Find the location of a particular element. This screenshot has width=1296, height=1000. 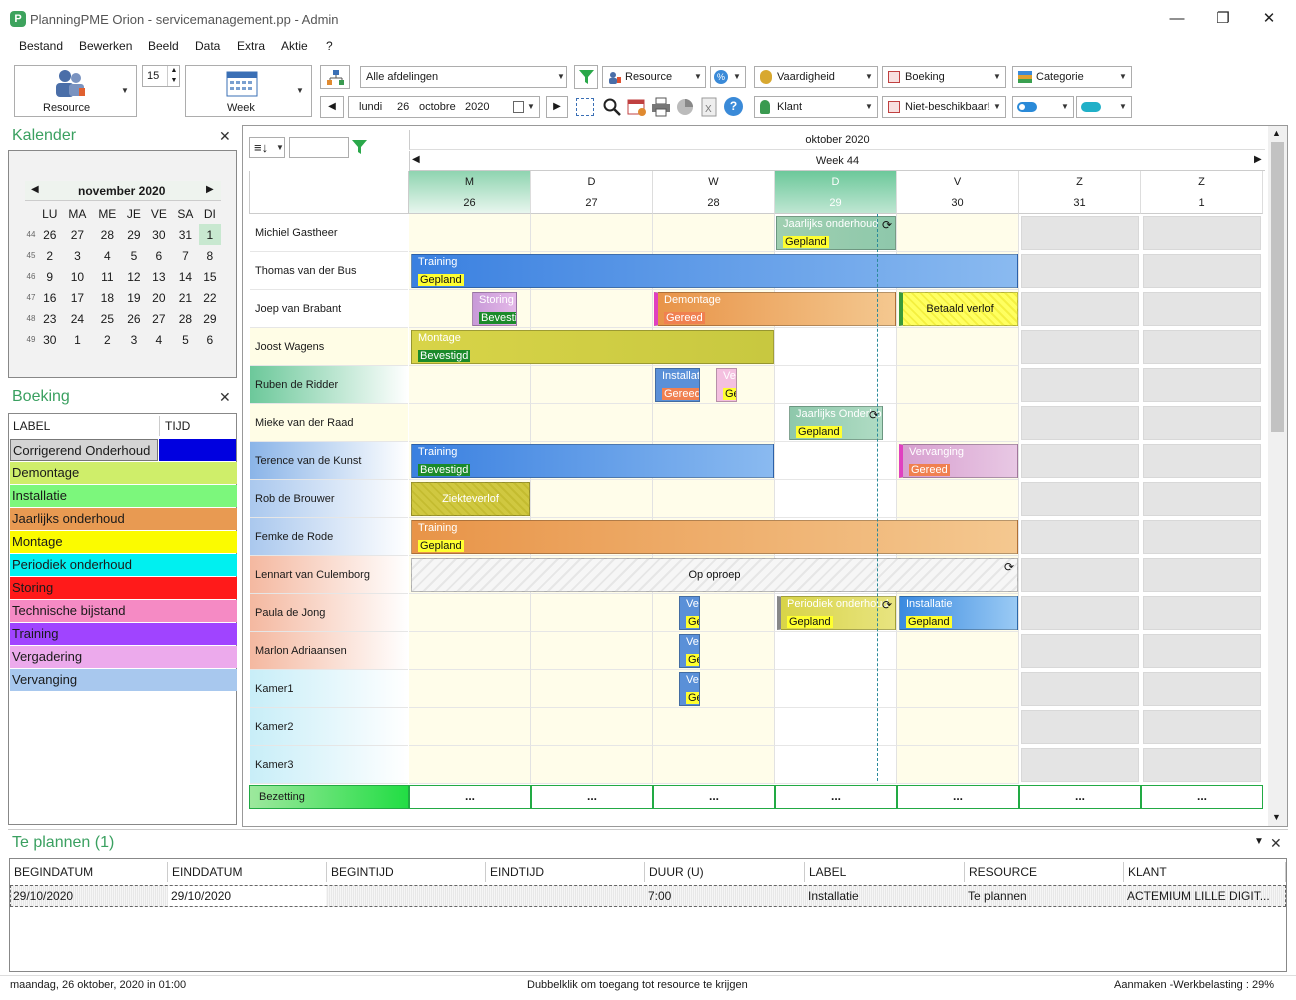

toggle-select-2: ▼ is located at coordinates (1104, 107).